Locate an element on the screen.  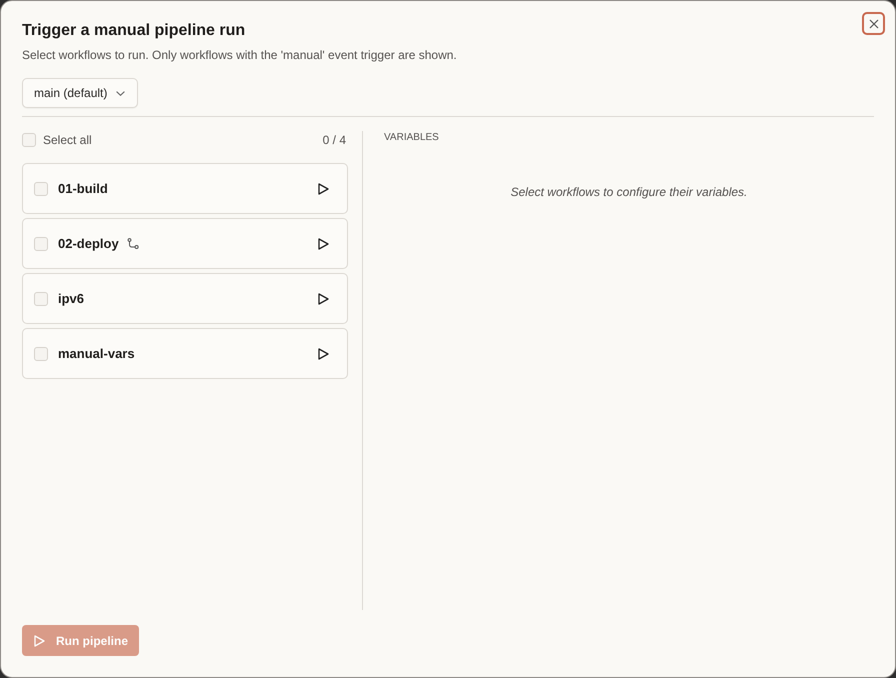
variables-empty-message: Select workflows to configure their variables. is located at coordinates (629, 192).